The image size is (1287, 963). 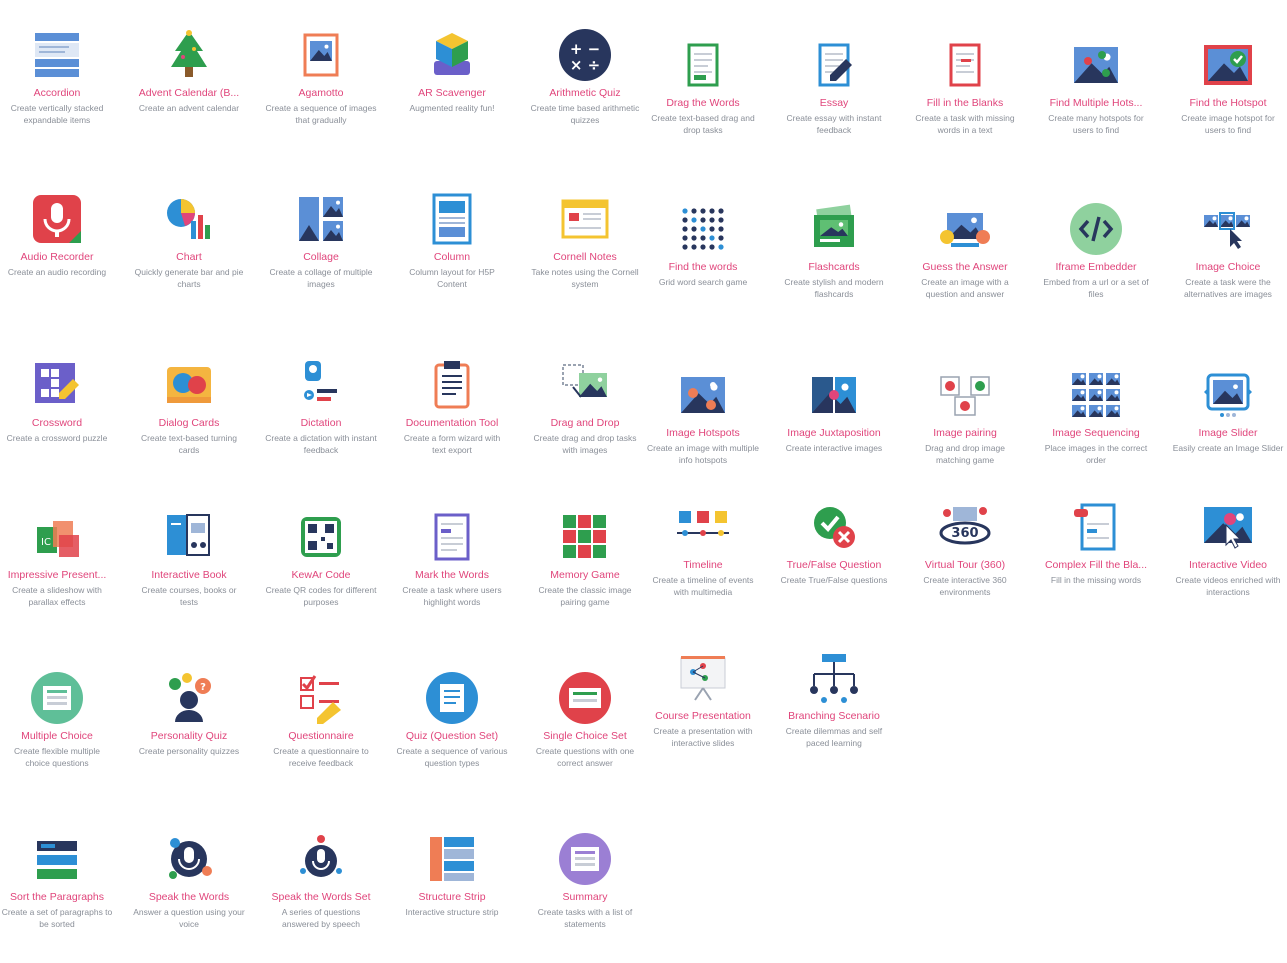 What do you see at coordinates (321, 93) in the screenshot?
I see `content-type-title: Agamotto` at bounding box center [321, 93].